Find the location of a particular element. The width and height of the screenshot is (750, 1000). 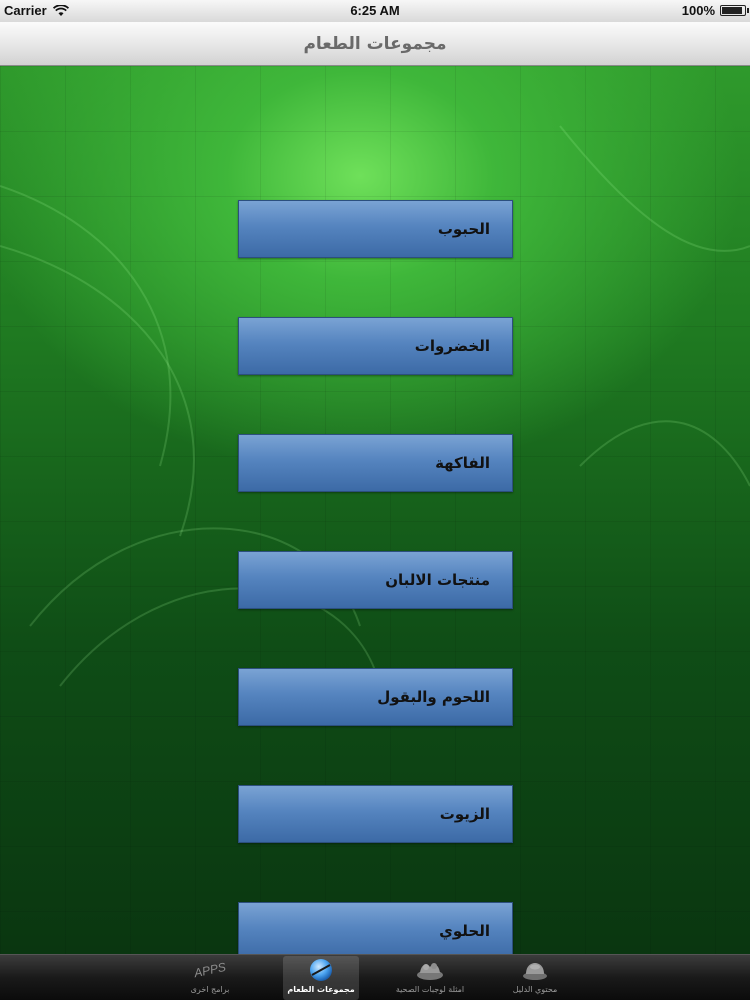

tab-label: مجموعات الطعام is located at coordinates (321, 989).